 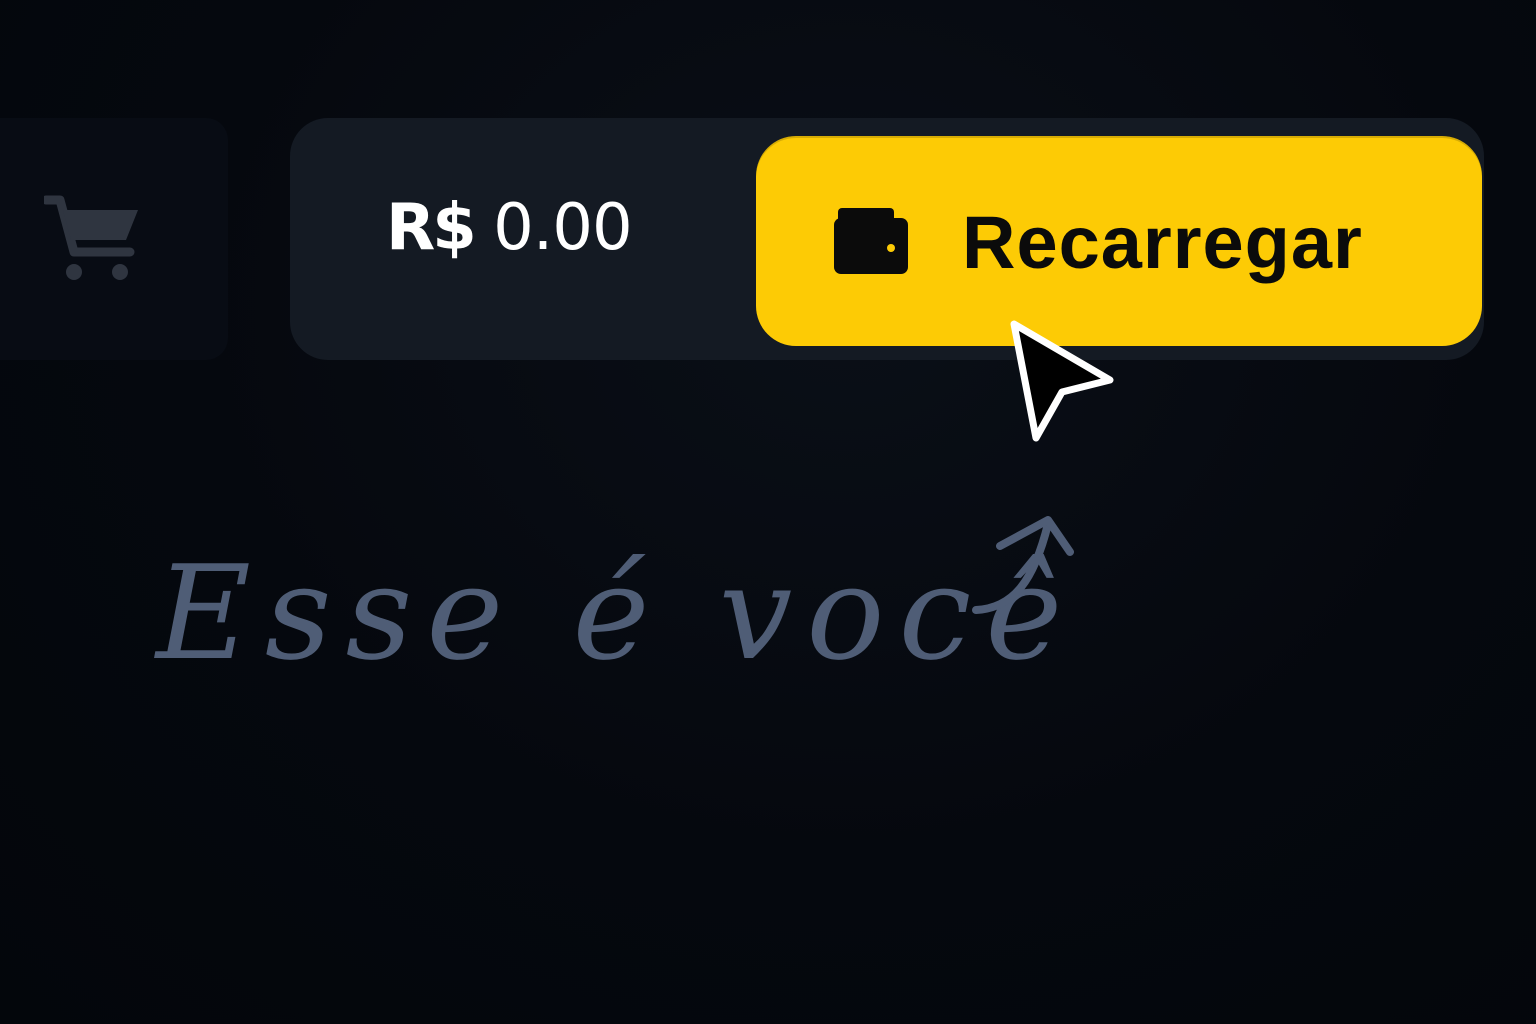 I want to click on handwritten-annotation: Esse é você, so click(x=616, y=613).